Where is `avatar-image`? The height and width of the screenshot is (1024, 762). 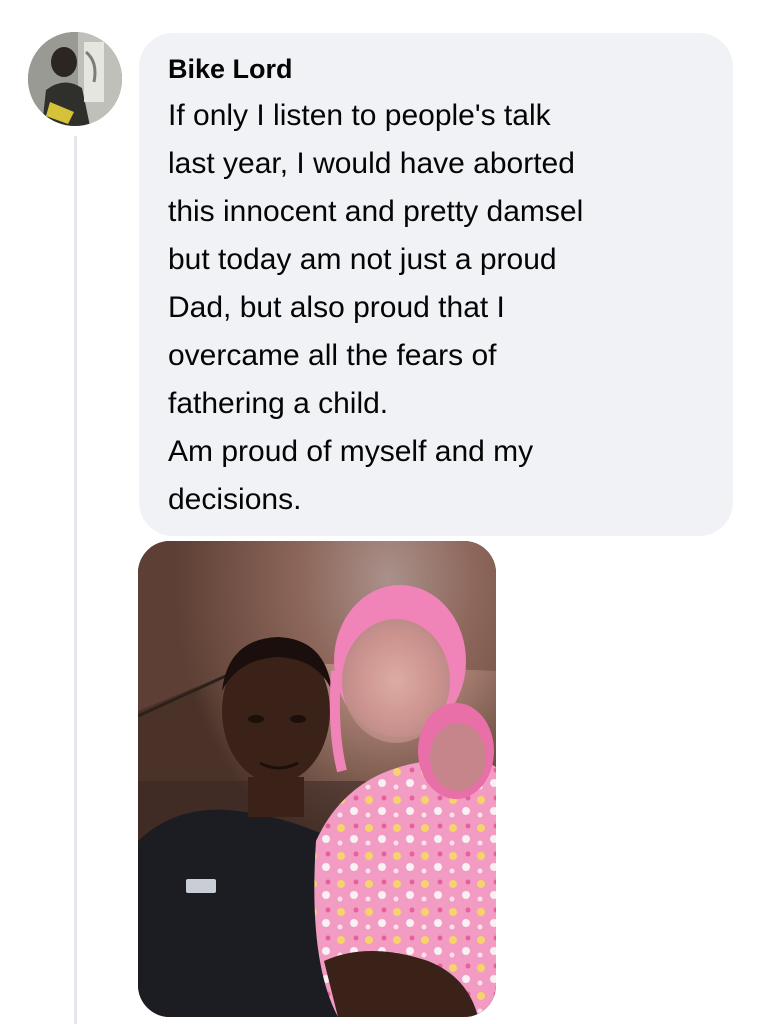 avatar-image is located at coordinates (75, 79).